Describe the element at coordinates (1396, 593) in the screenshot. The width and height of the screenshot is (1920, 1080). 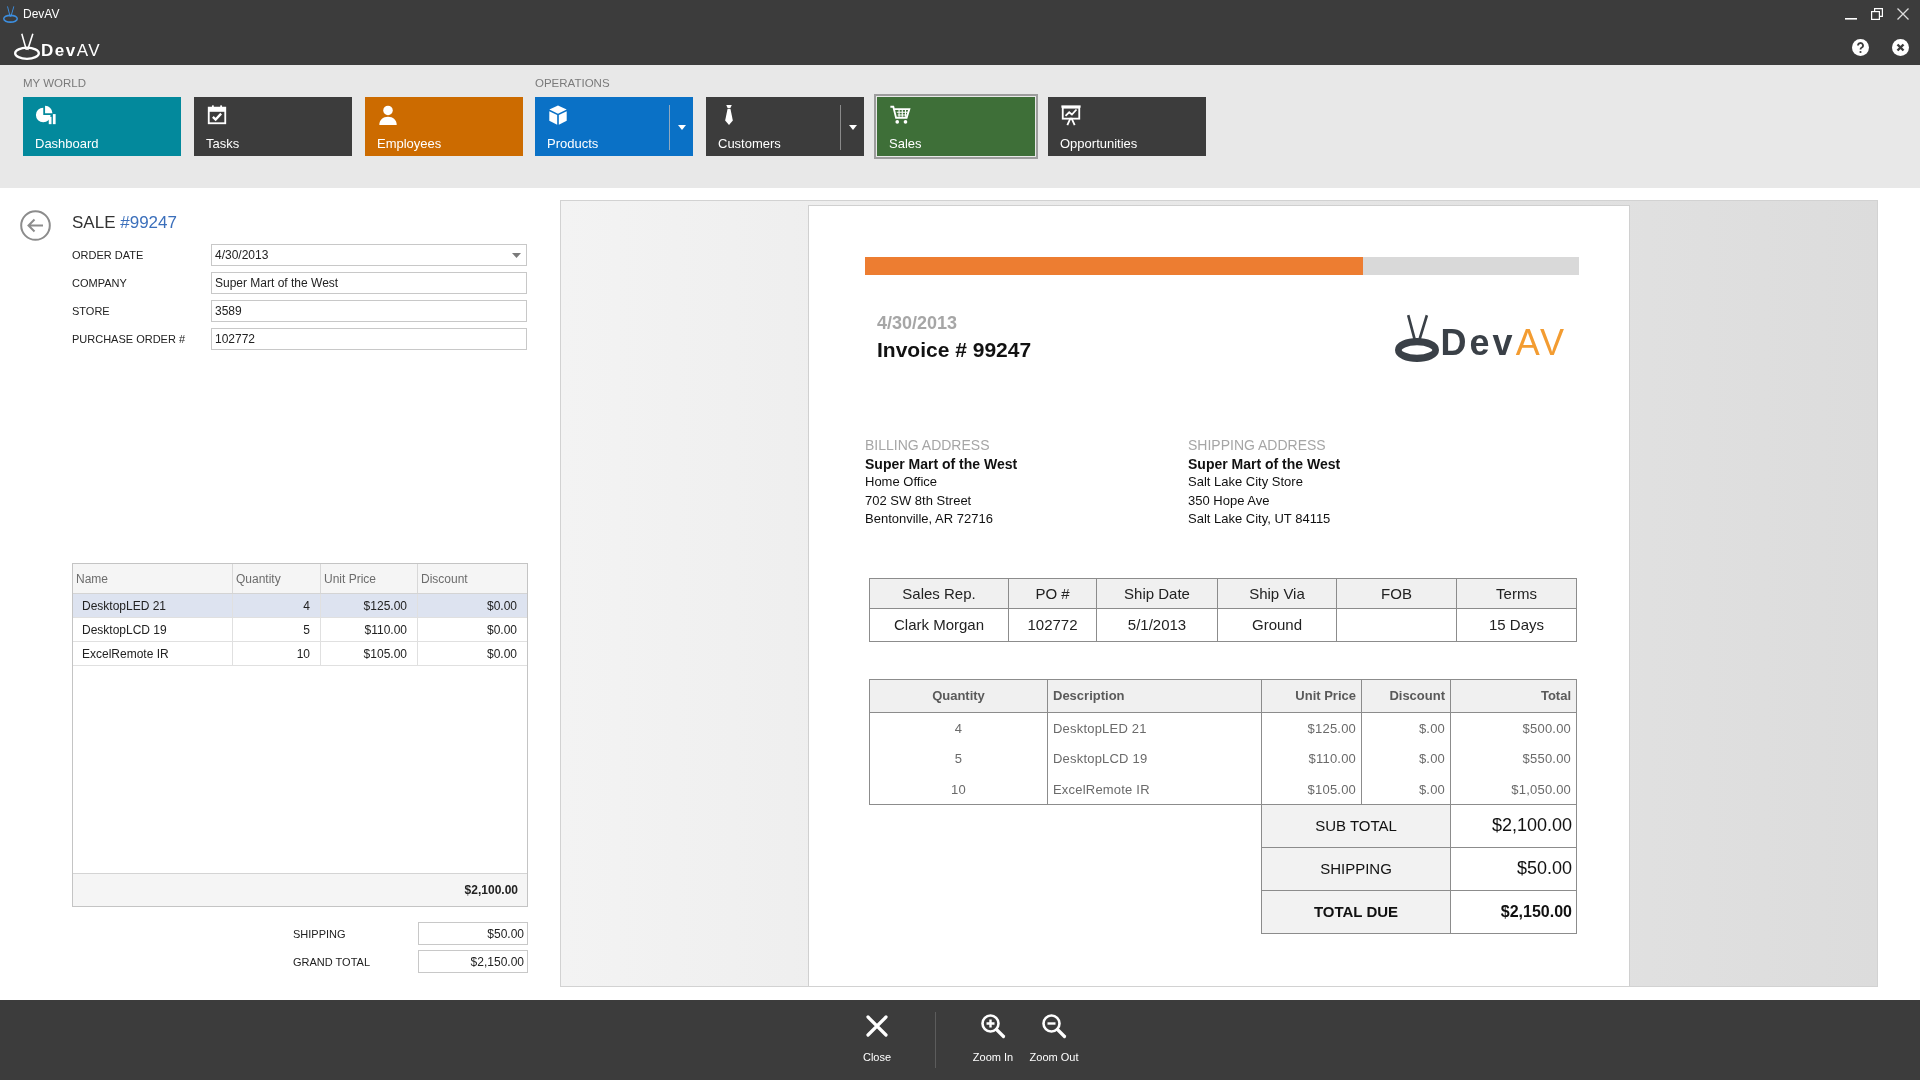
I see `column-header: FOB` at that location.